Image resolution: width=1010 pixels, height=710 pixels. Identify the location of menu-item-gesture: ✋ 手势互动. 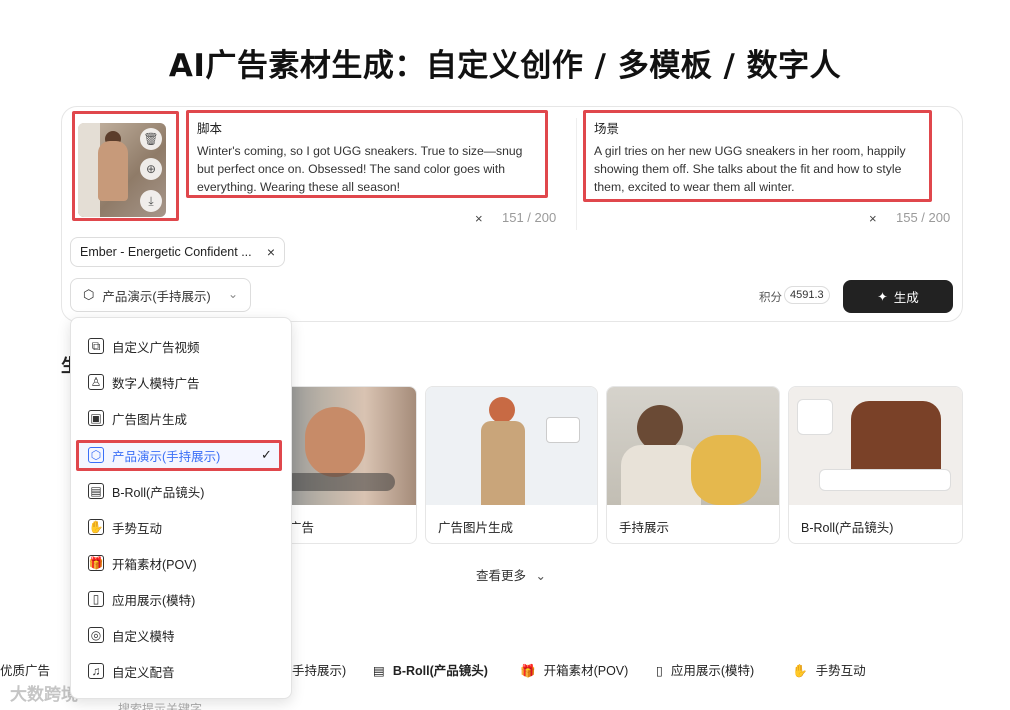
(186, 527).